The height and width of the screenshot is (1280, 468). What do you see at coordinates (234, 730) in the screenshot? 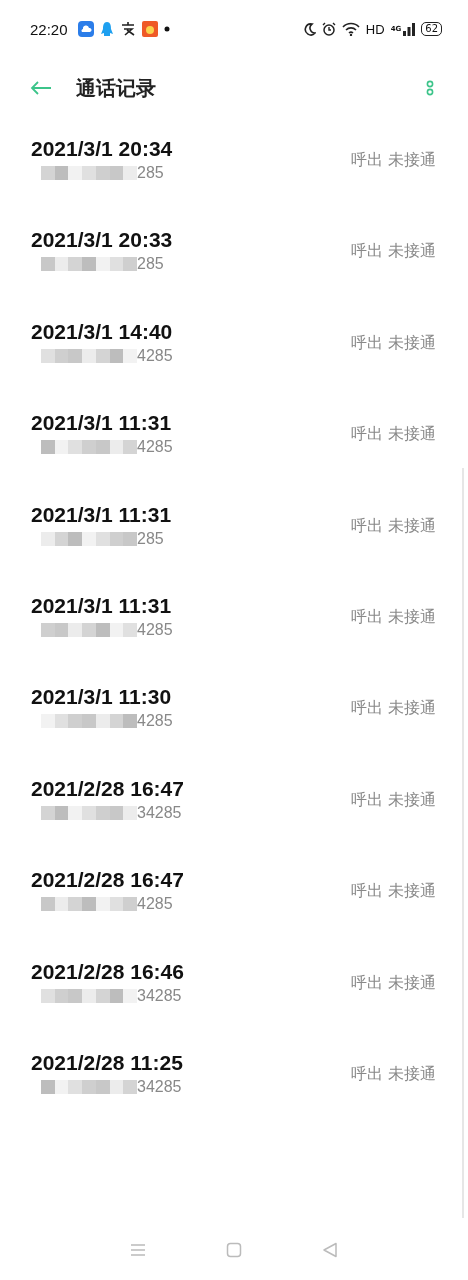
I see `call-log-item: 2021/3/1 11:30 4285 呼出 未接通` at bounding box center [234, 730].